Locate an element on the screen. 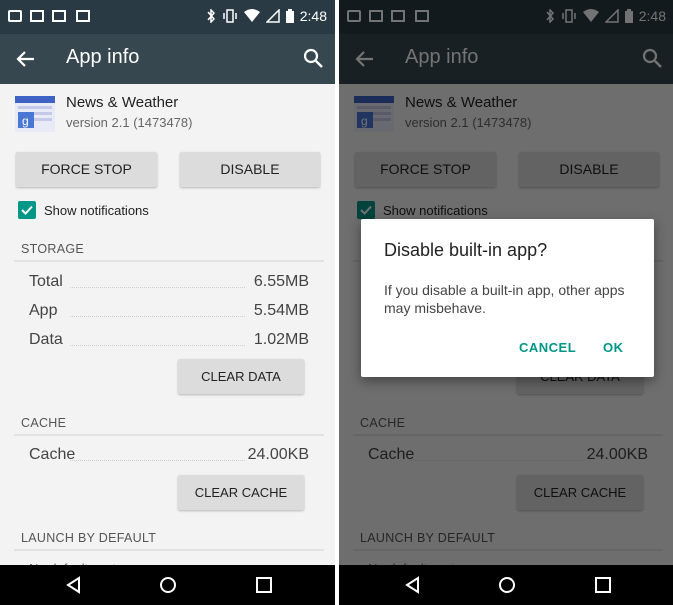  cache-value: 24.00KB is located at coordinates (278, 454).